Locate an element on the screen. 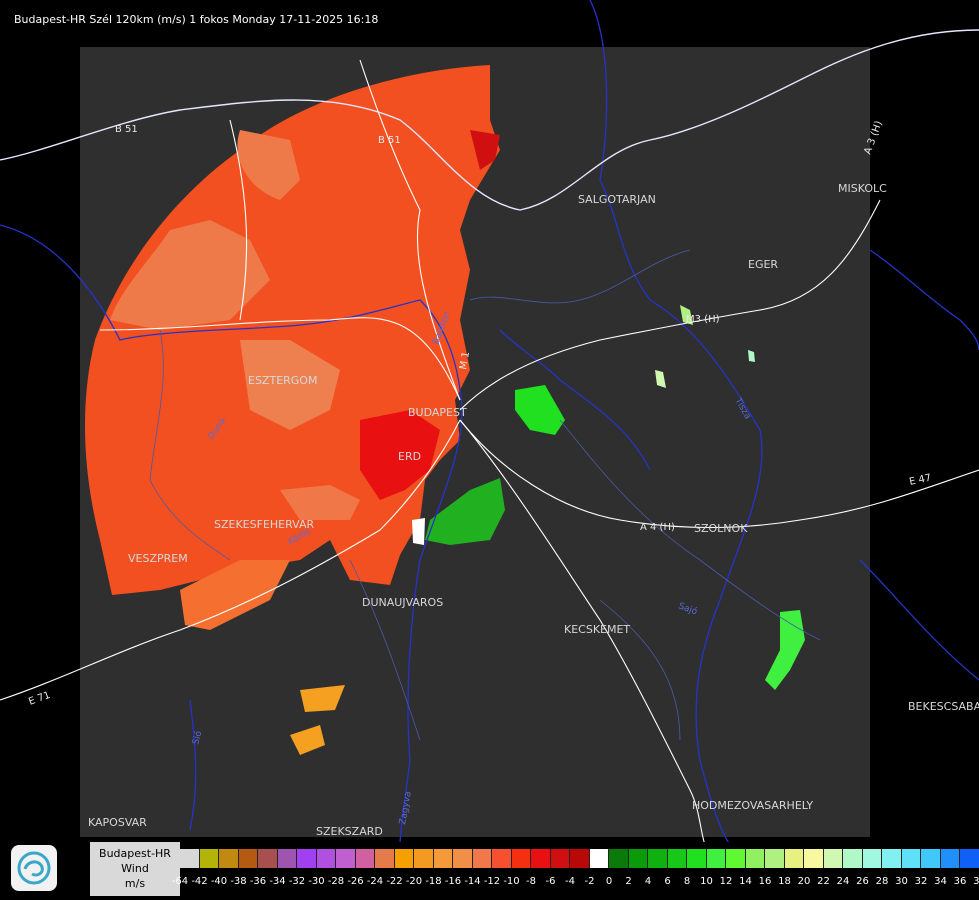  legend-tick-label: 34 is located at coordinates (940, 881).